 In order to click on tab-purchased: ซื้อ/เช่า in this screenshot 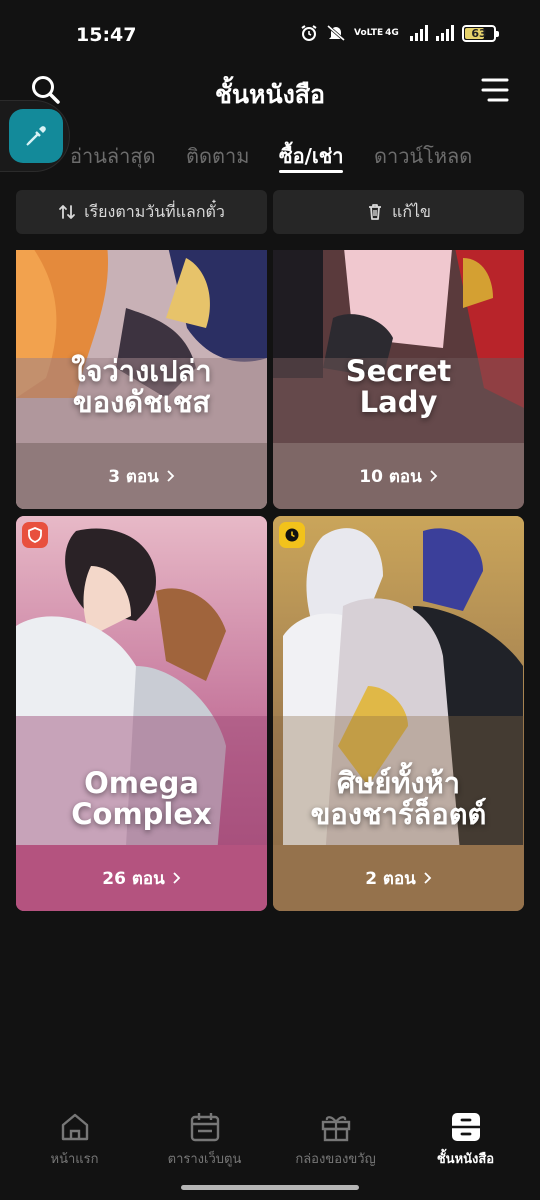, I will do `click(311, 156)`.